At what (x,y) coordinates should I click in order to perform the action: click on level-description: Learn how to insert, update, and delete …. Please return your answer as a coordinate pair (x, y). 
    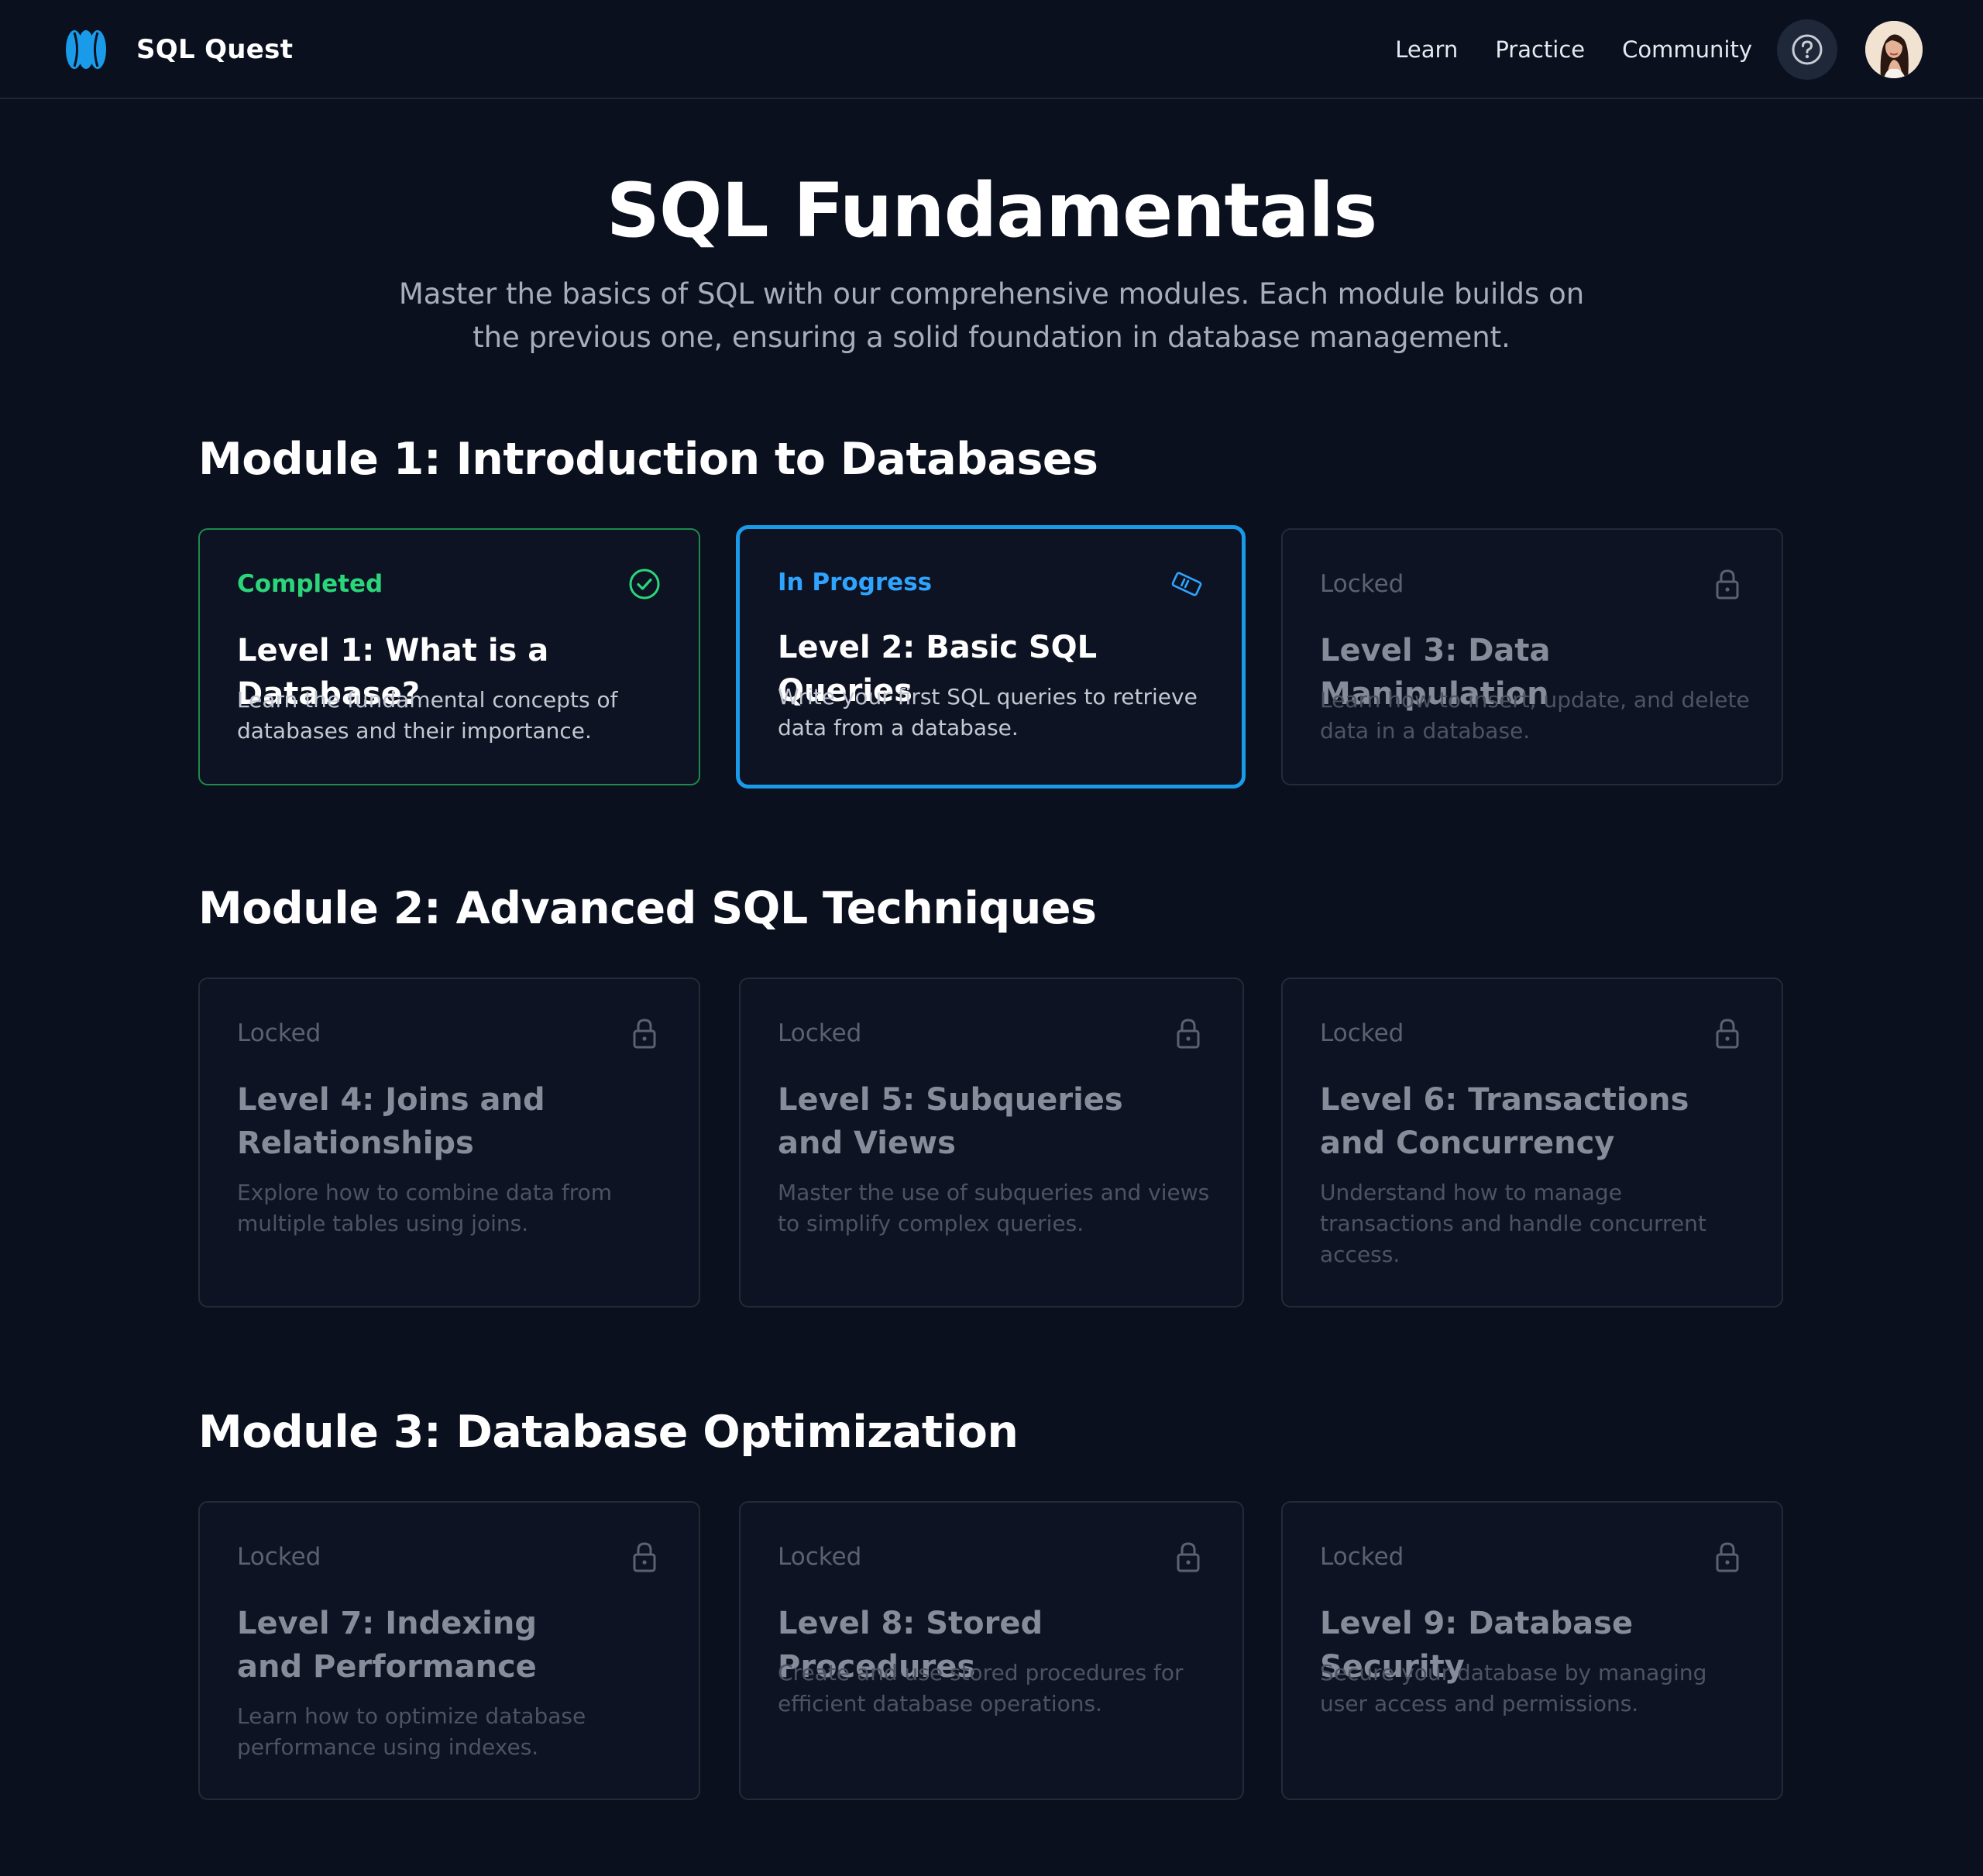
    Looking at the image, I should click on (1535, 715).